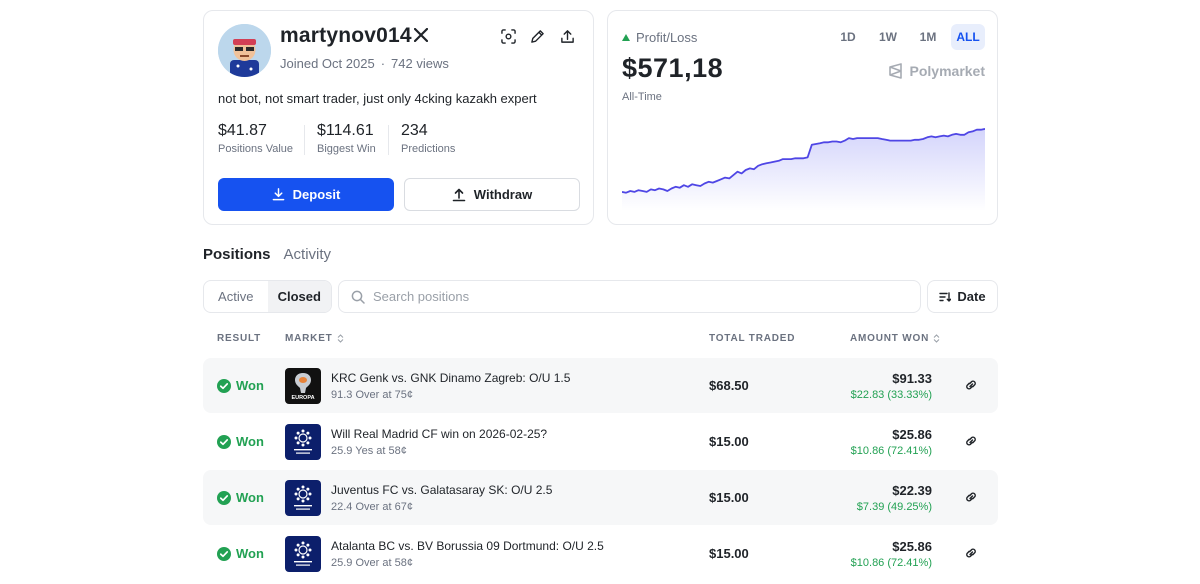 This screenshot has width=1200, height=584. What do you see at coordinates (667, 37) in the screenshot?
I see `pnl-label-text: Profit/Loss` at bounding box center [667, 37].